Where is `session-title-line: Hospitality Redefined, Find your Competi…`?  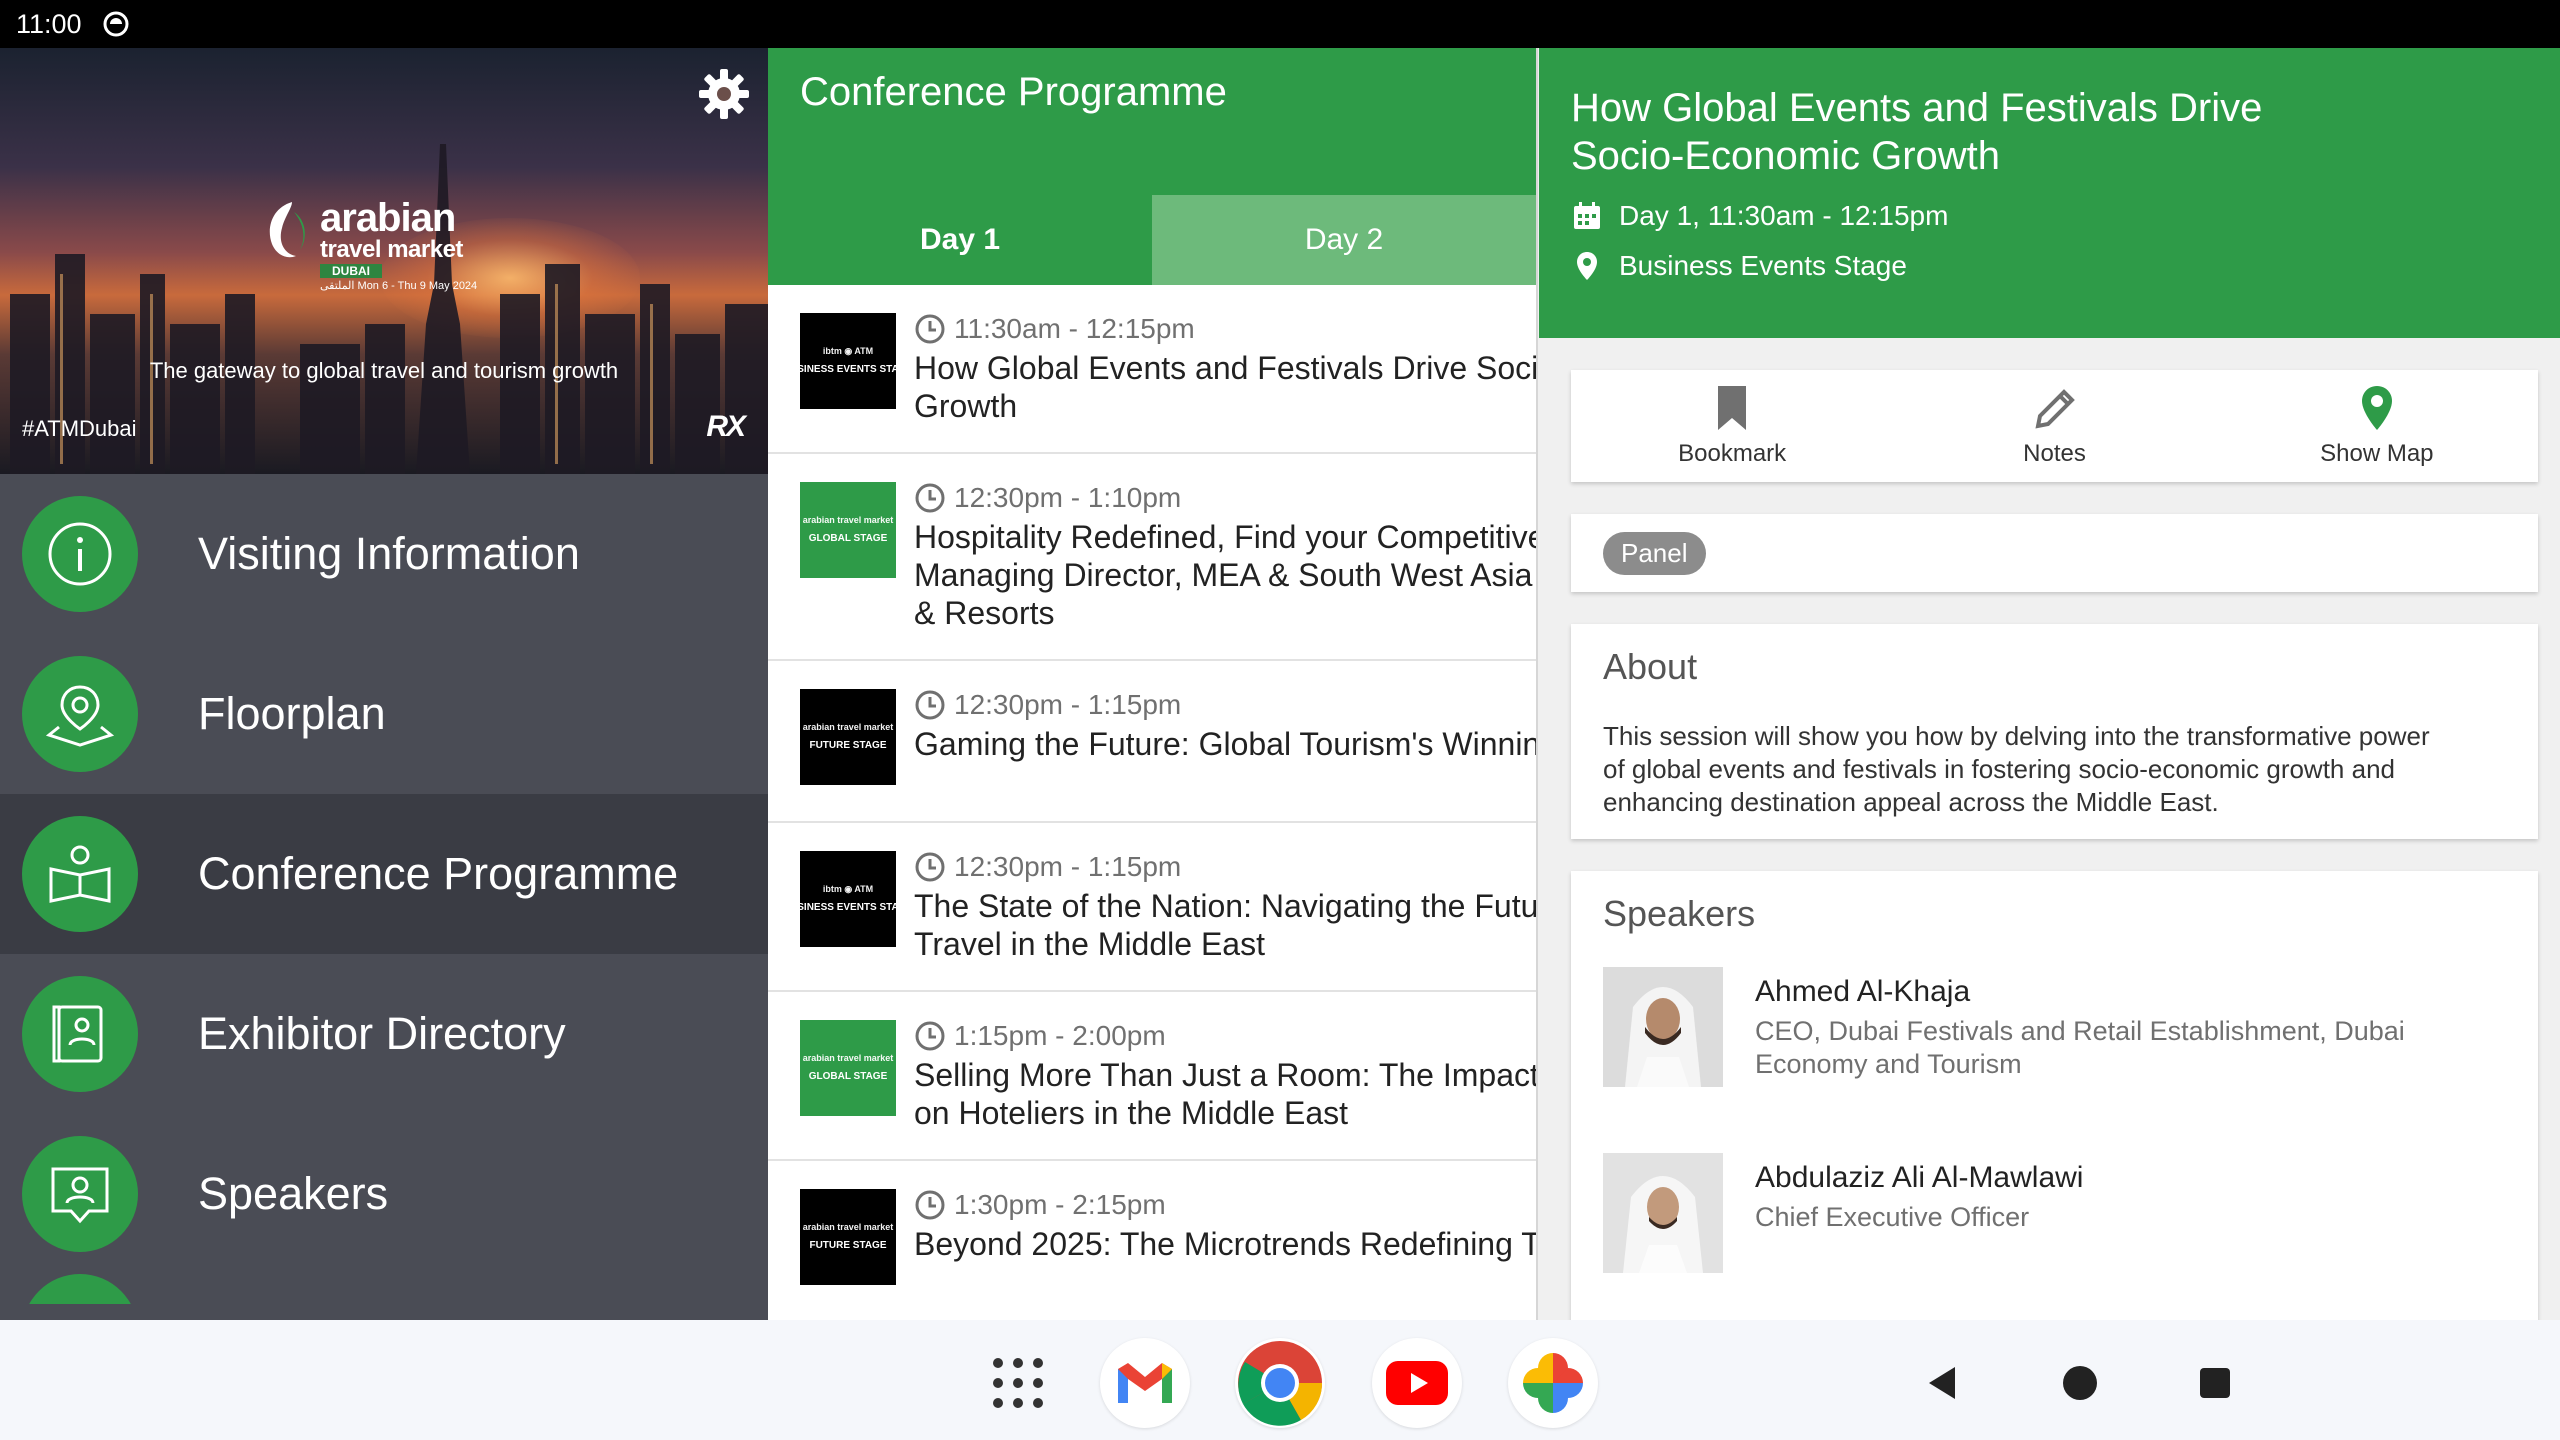
session-title-line: Hospitality Redefined, Find your Competi… is located at coordinates (1225, 537).